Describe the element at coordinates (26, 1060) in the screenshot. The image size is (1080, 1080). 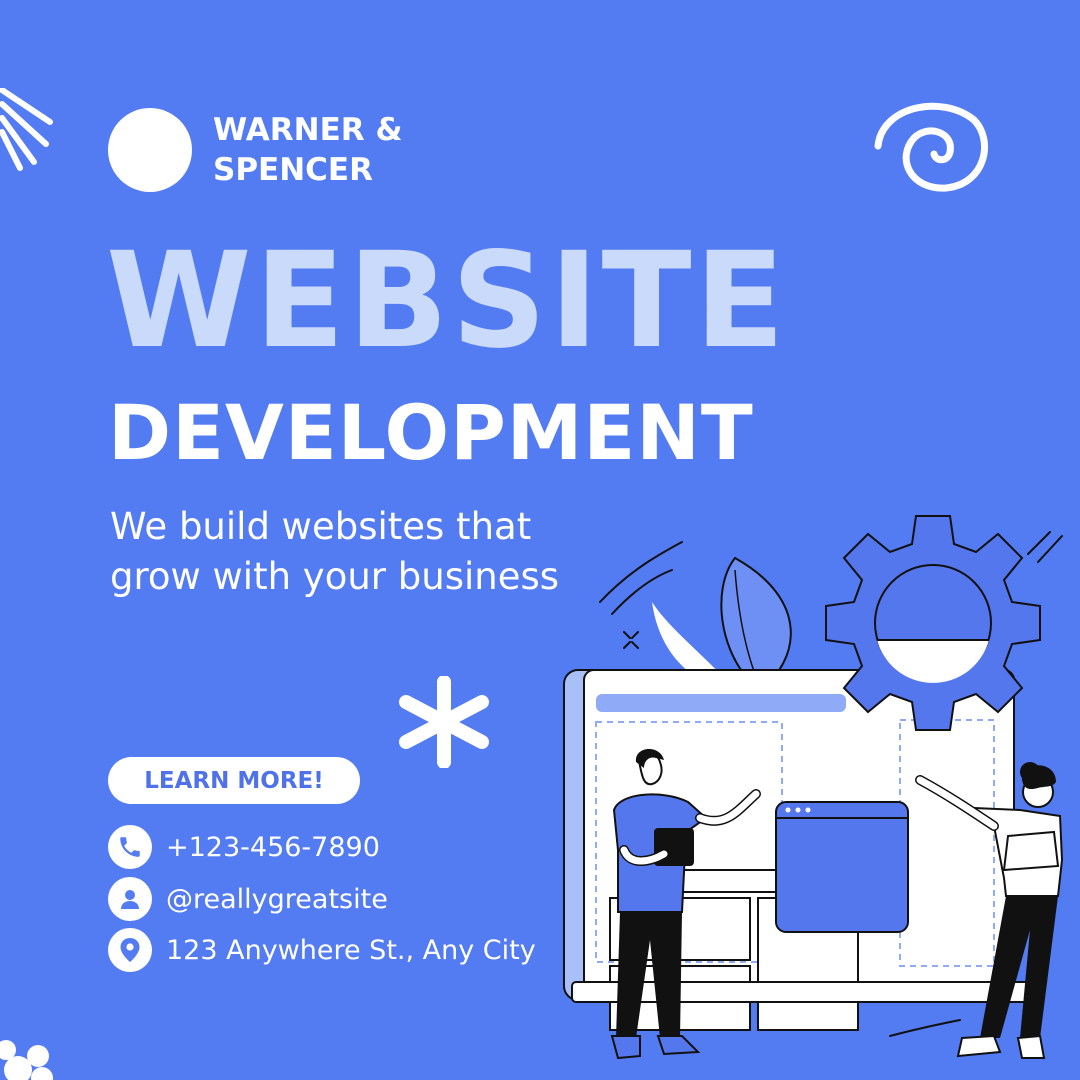
I see `flower-icon` at that location.